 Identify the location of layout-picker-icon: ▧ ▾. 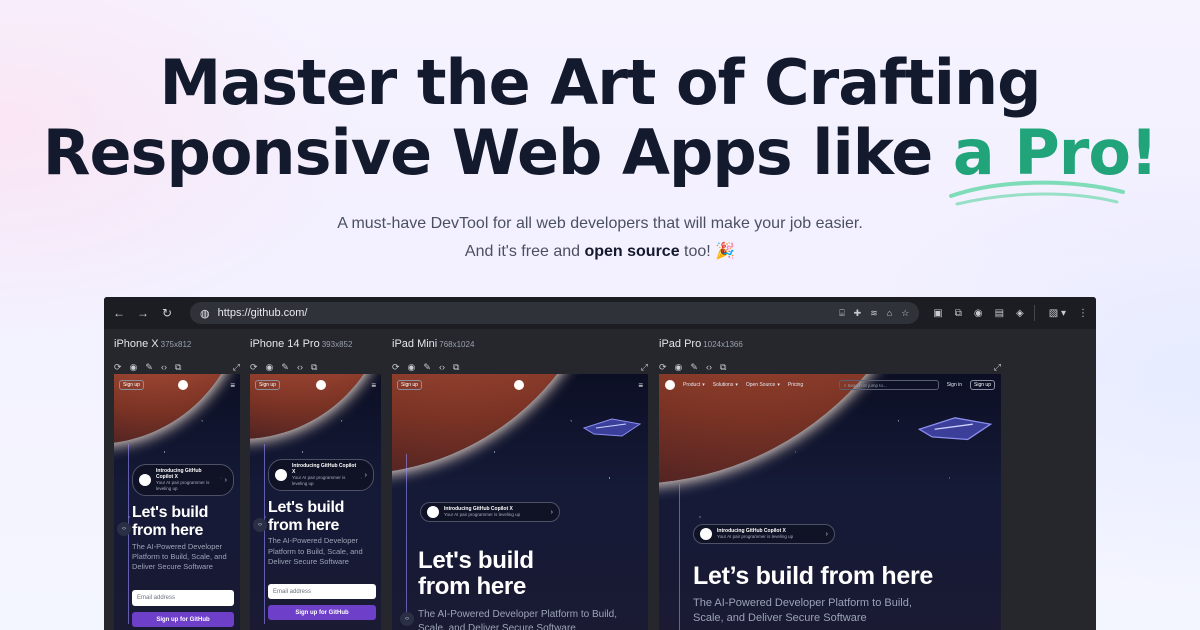
(1057, 313).